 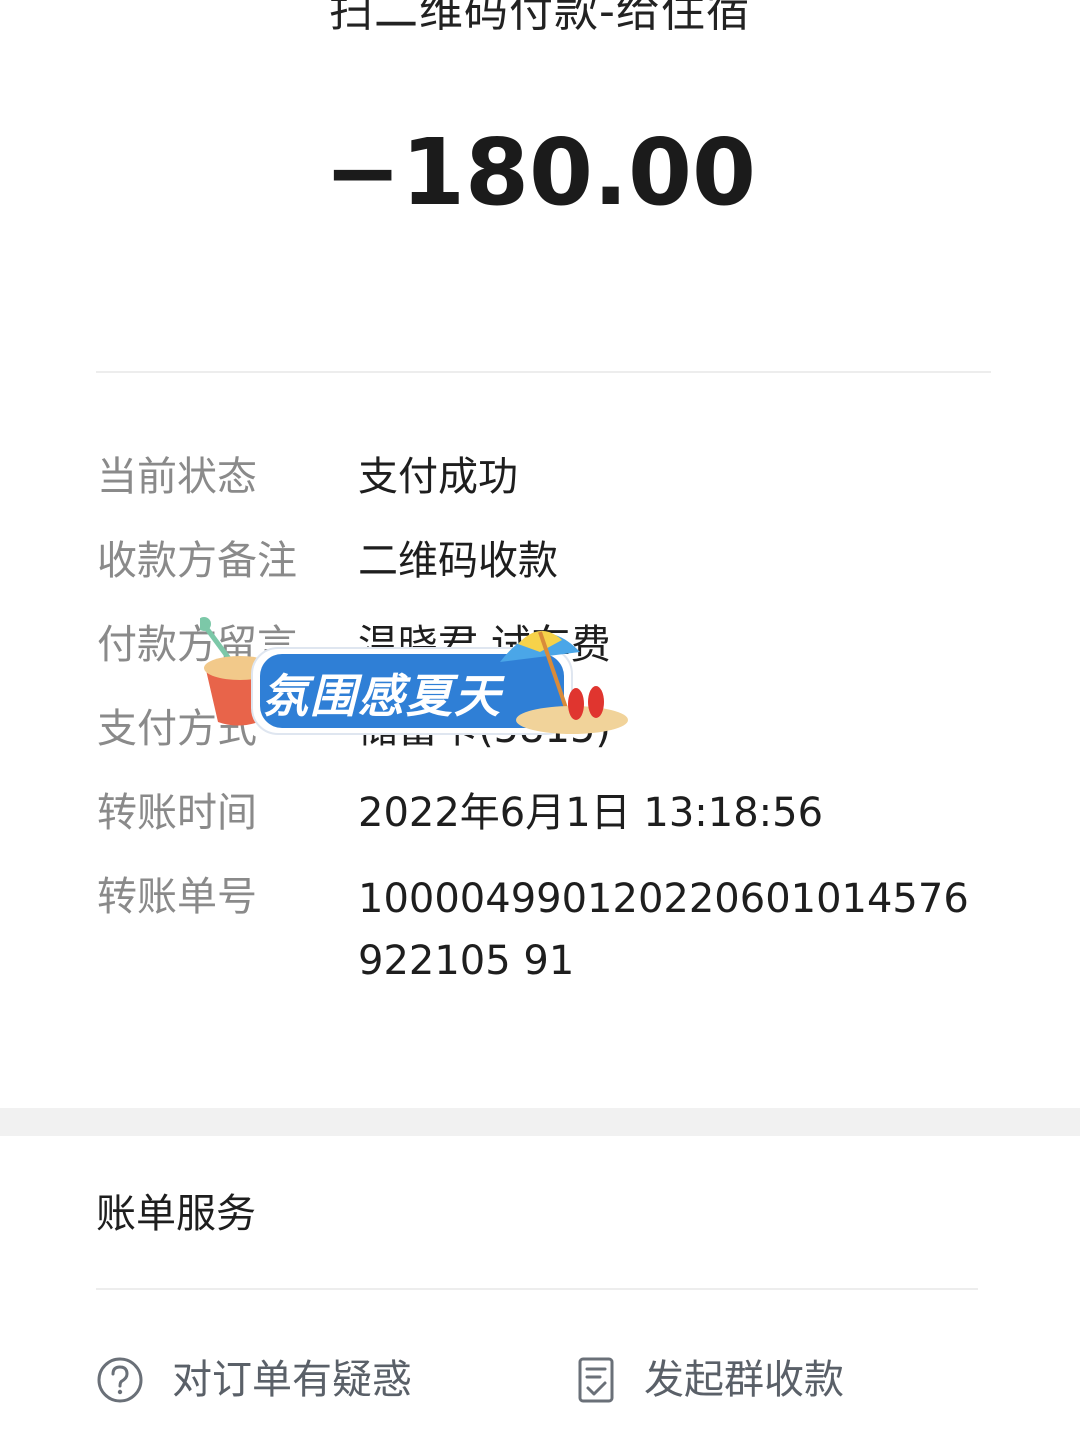 What do you see at coordinates (177, 813) in the screenshot?
I see `detail-label: 转账时间` at bounding box center [177, 813].